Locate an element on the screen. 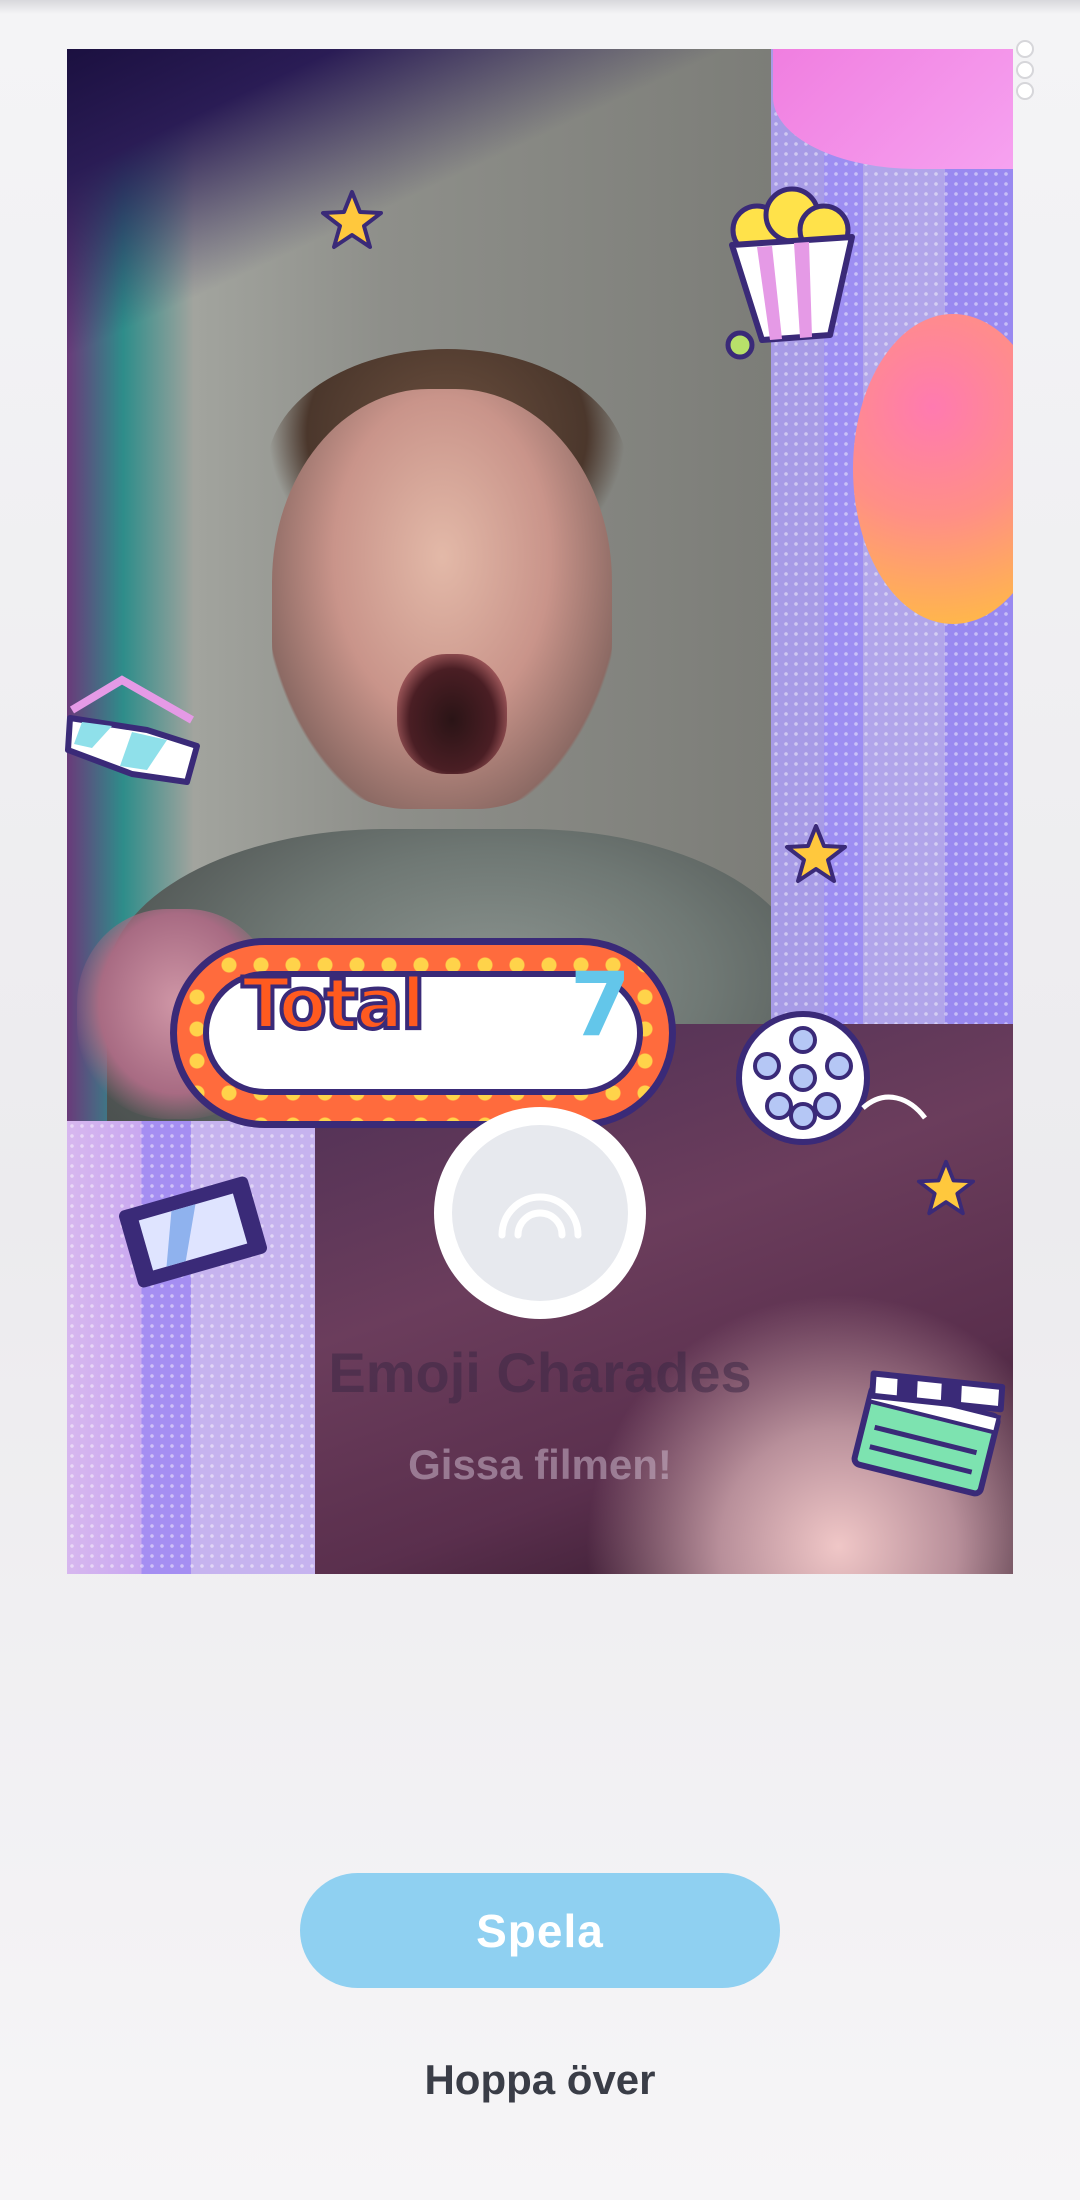 This screenshot has width=1080, height=2200. score-marquee: Total 7 is located at coordinates (423, 1033).